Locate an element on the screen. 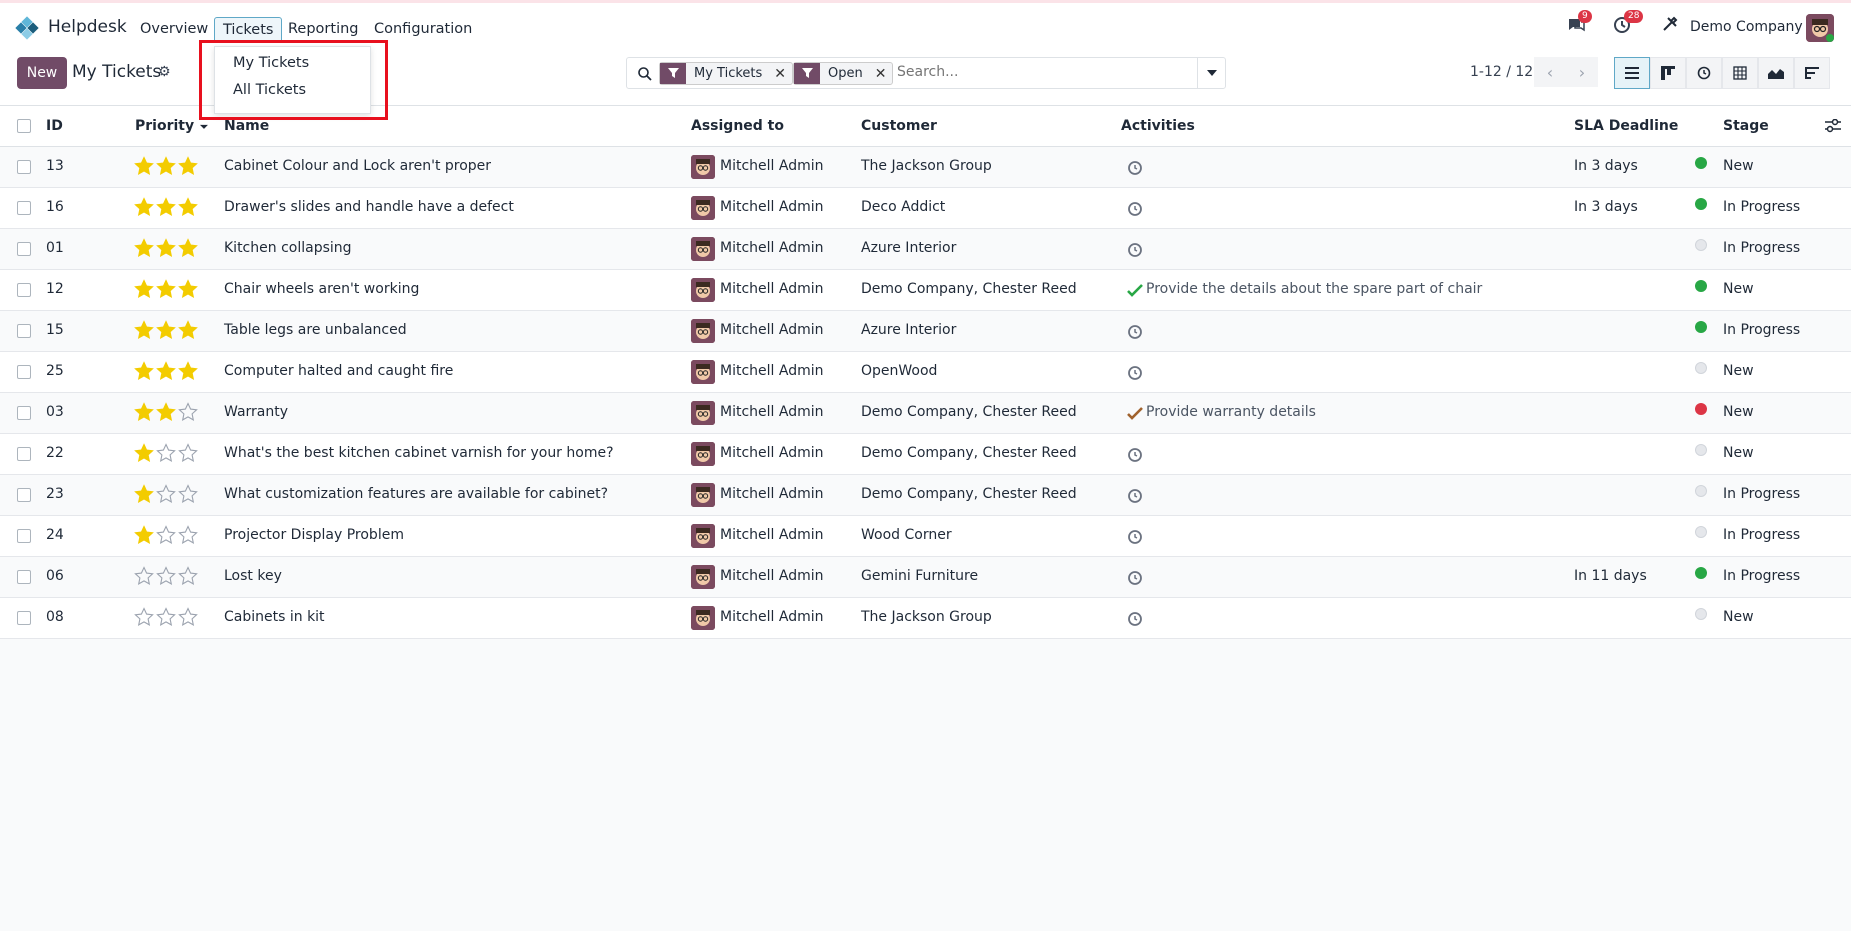  column-activities: Activities is located at coordinates (1158, 126).